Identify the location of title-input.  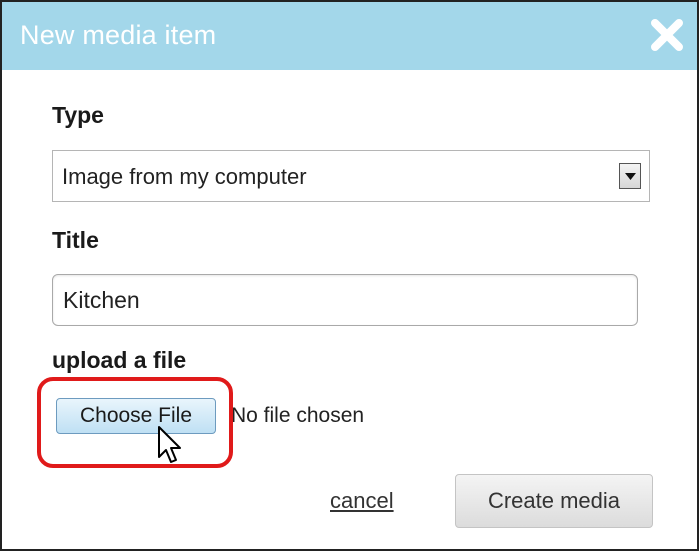
(345, 300).